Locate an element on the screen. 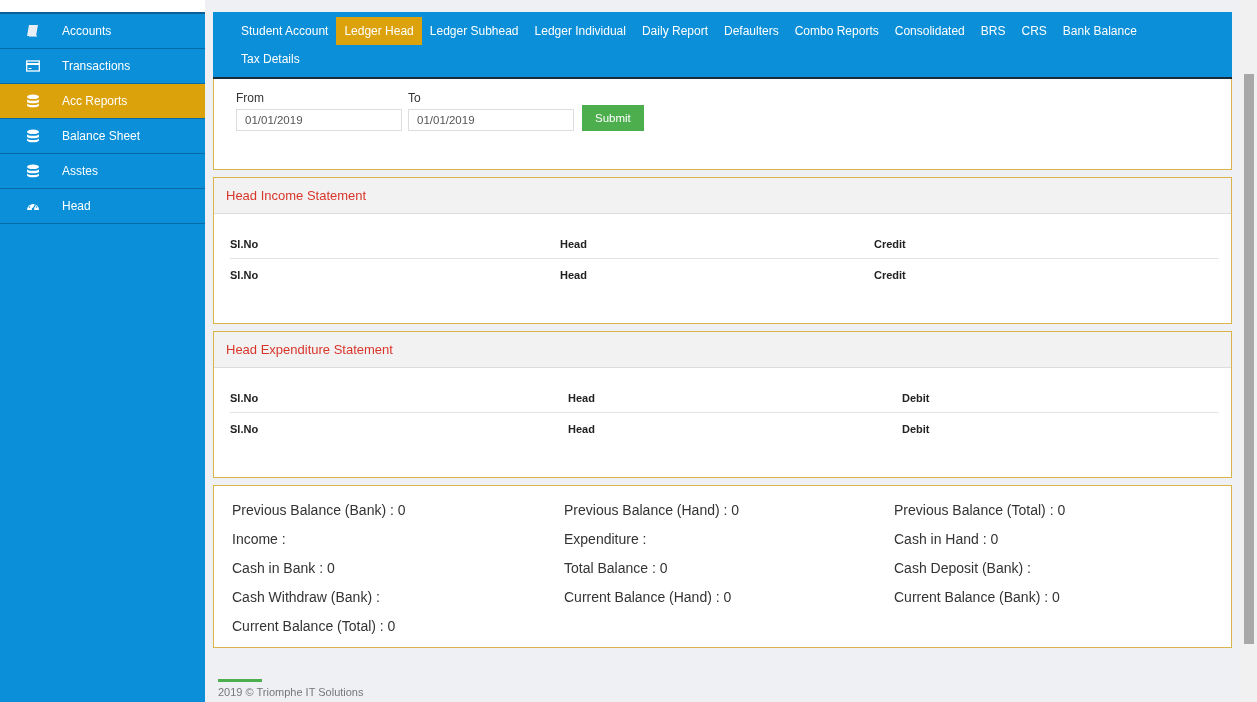 The width and height of the screenshot is (1257, 702). scrollbar is located at coordinates (1248, 351).